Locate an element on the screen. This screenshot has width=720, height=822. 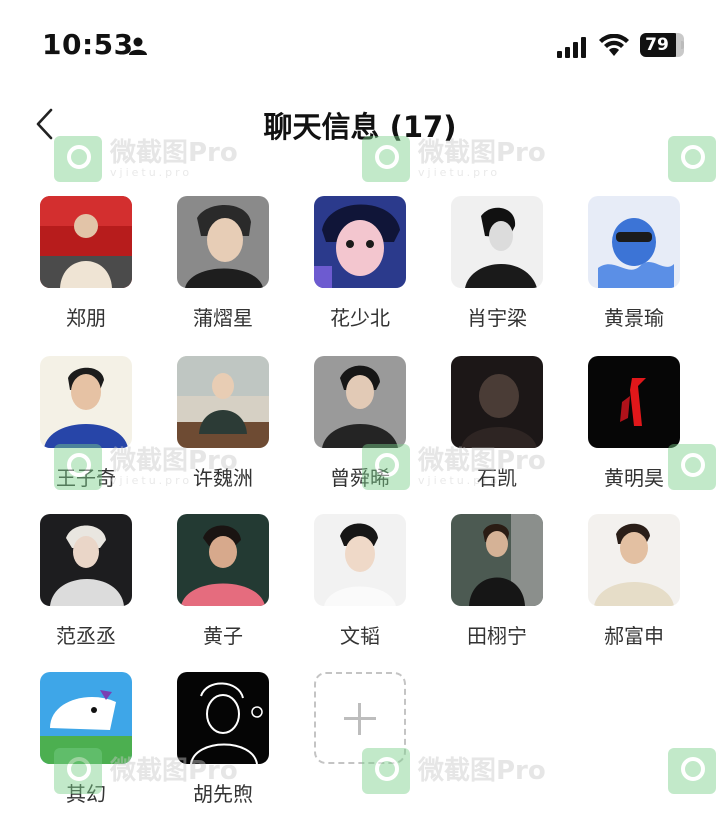
member-name: 王子奇 is located at coordinates (86, 478).